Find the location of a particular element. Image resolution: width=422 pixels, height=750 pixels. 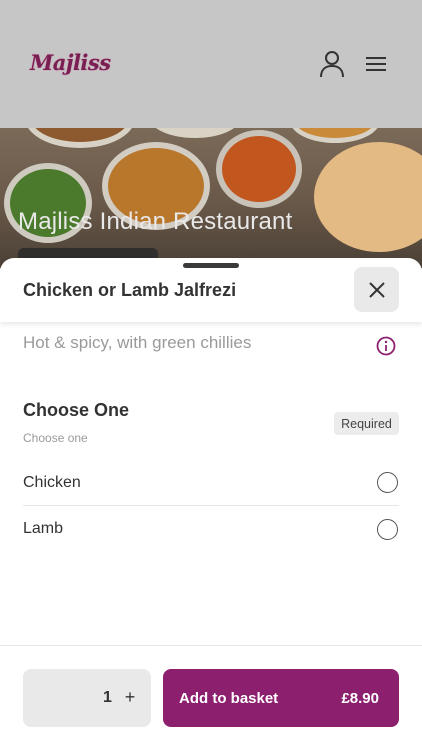

option-chicken: Chicken is located at coordinates (211, 483).